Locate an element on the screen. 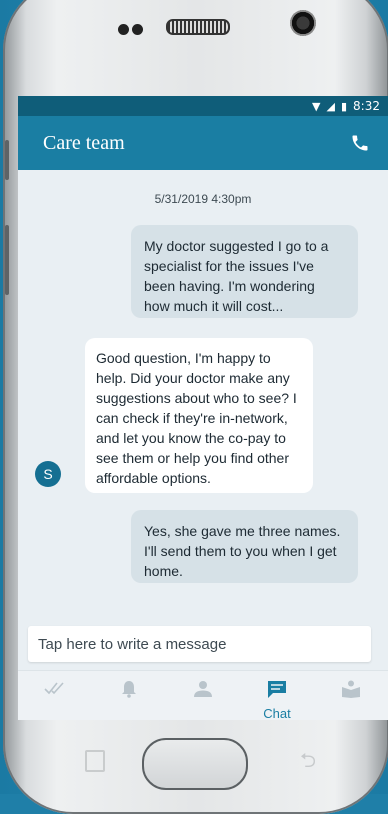  front-camera is located at coordinates (303, 23).